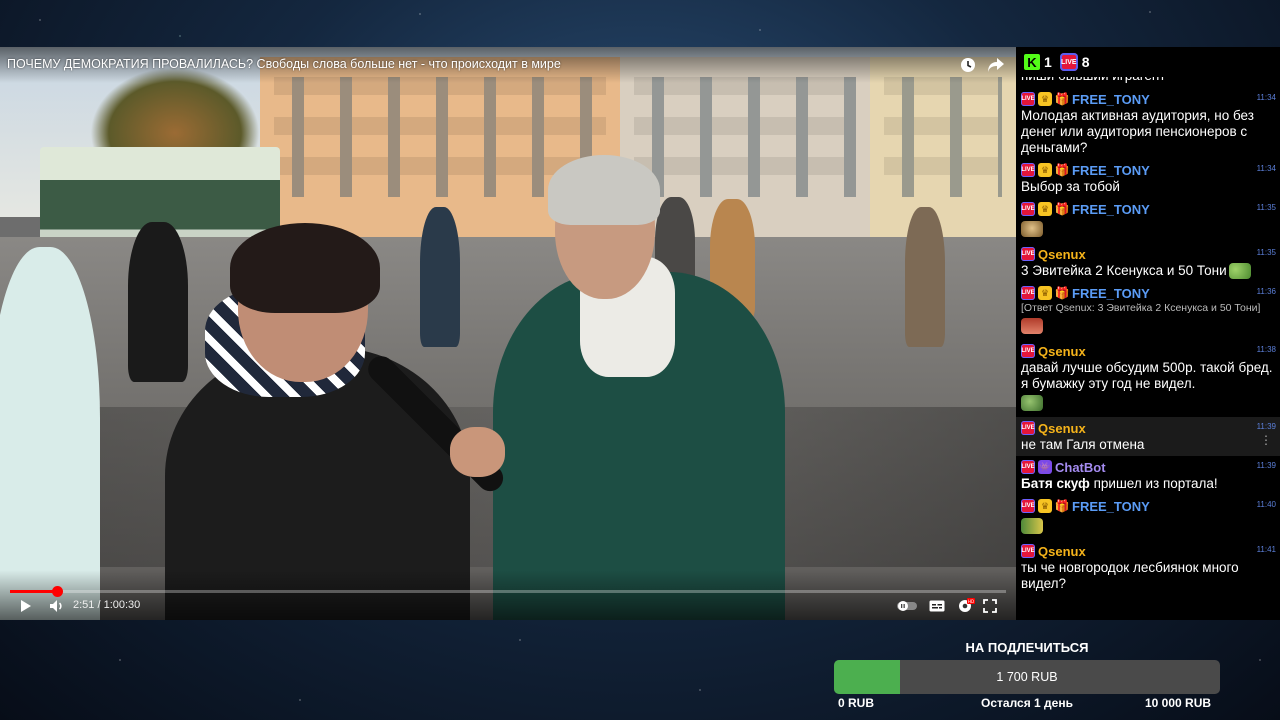  What do you see at coordinates (943, 147) in the screenshot?
I see `scene-building` at bounding box center [943, 147].